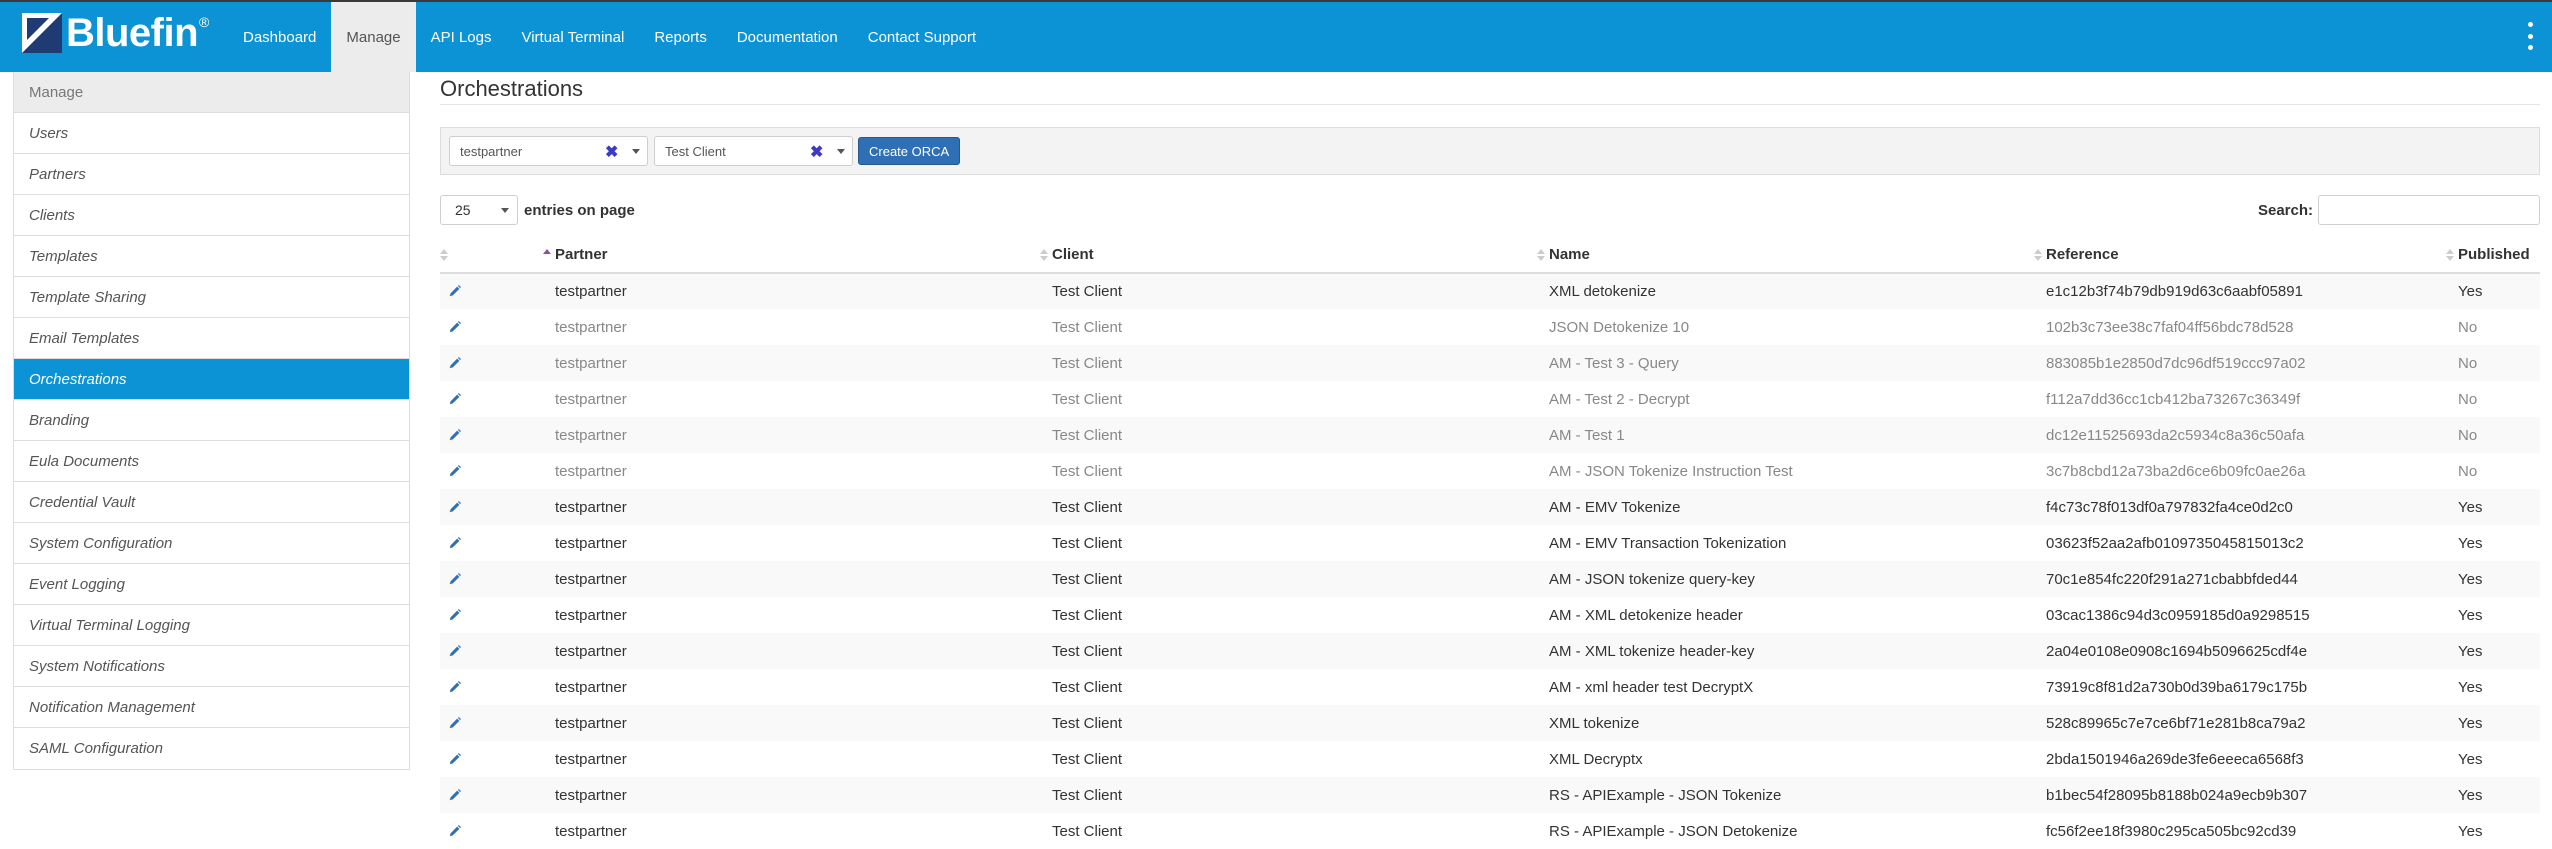  I want to click on nav-item-virtual-terminal: Virtual Terminal, so click(572, 37).